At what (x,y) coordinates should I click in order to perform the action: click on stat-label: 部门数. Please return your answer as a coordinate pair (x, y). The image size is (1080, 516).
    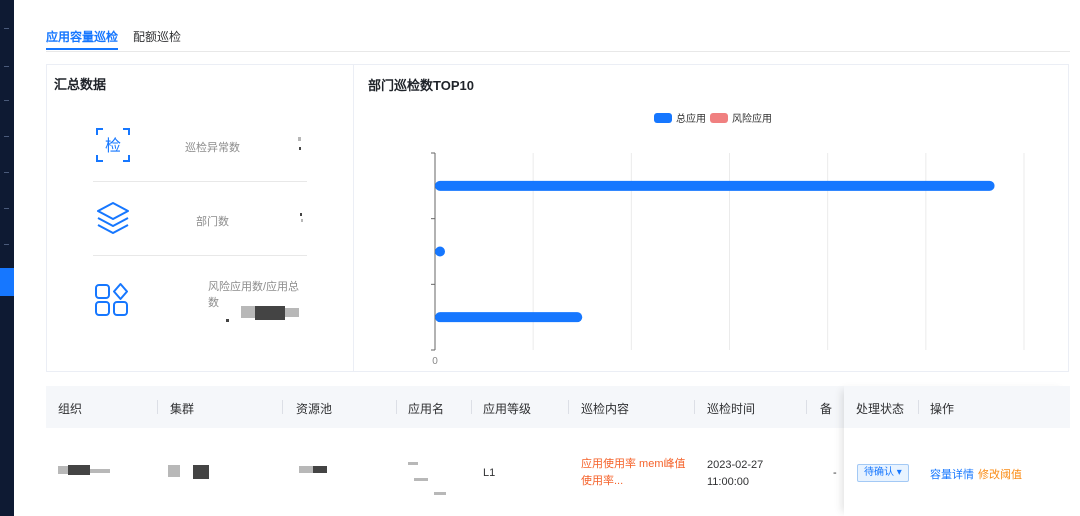
    Looking at the image, I should click on (212, 222).